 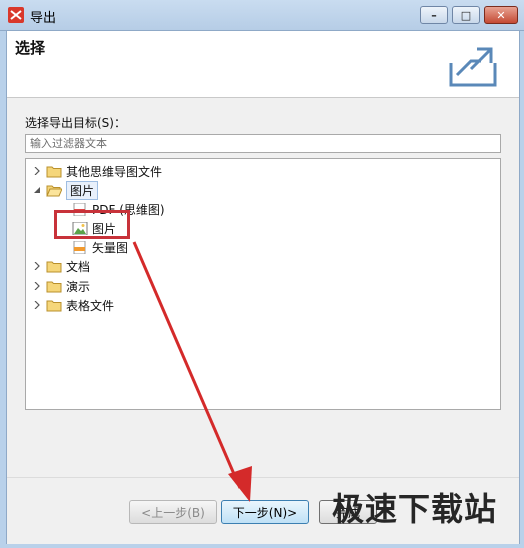 I want to click on tree-item-label: 其他思维导图文件, so click(x=114, y=171).